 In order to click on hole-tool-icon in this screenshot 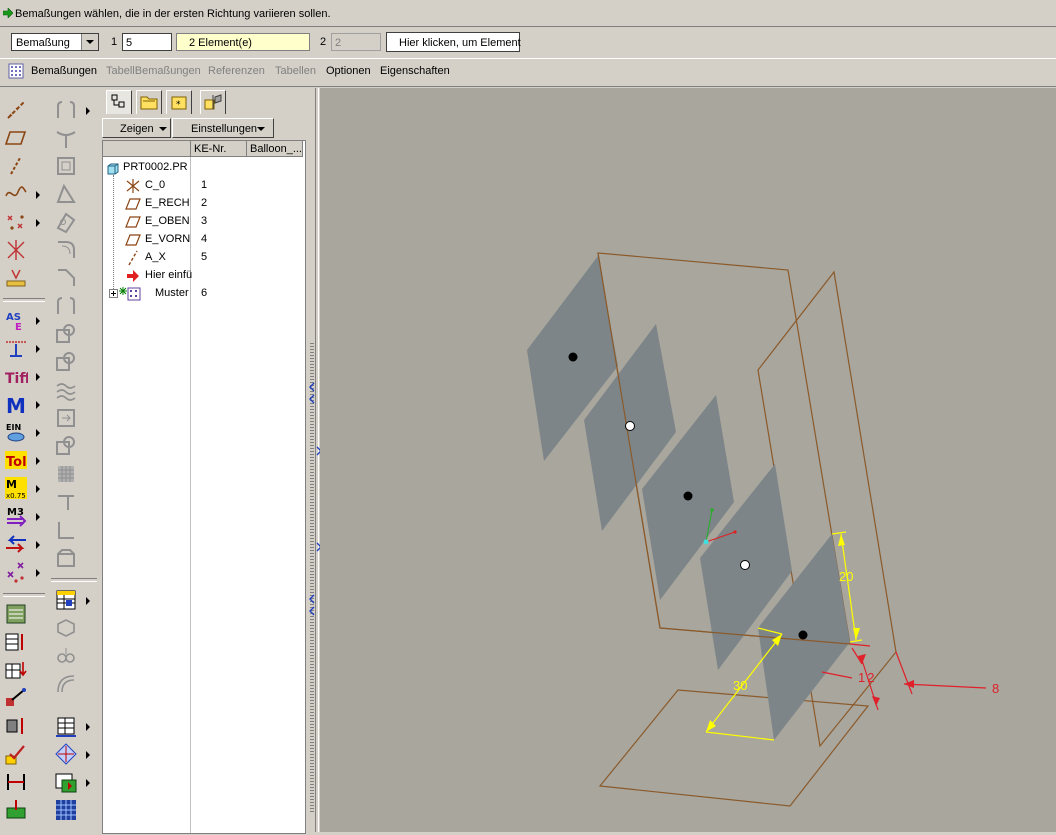, I will do `click(66, 110)`.